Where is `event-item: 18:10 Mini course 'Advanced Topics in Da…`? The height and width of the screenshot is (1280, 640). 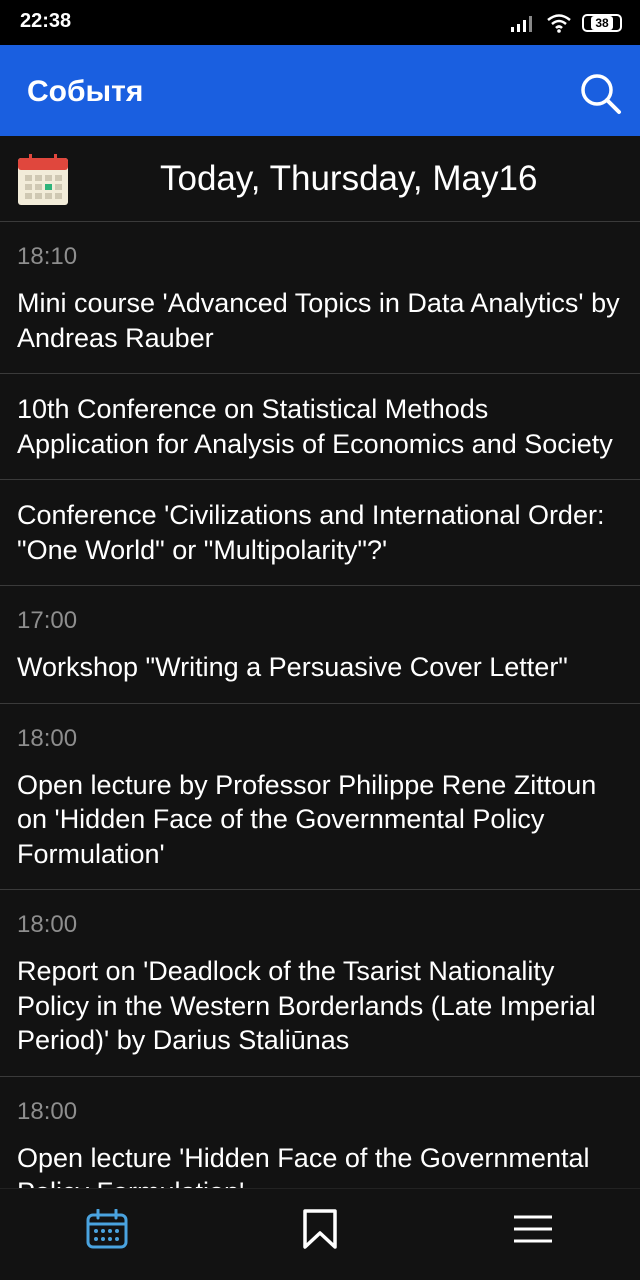
event-item: 18:10 Mini course 'Advanced Topics in Da… is located at coordinates (320, 298).